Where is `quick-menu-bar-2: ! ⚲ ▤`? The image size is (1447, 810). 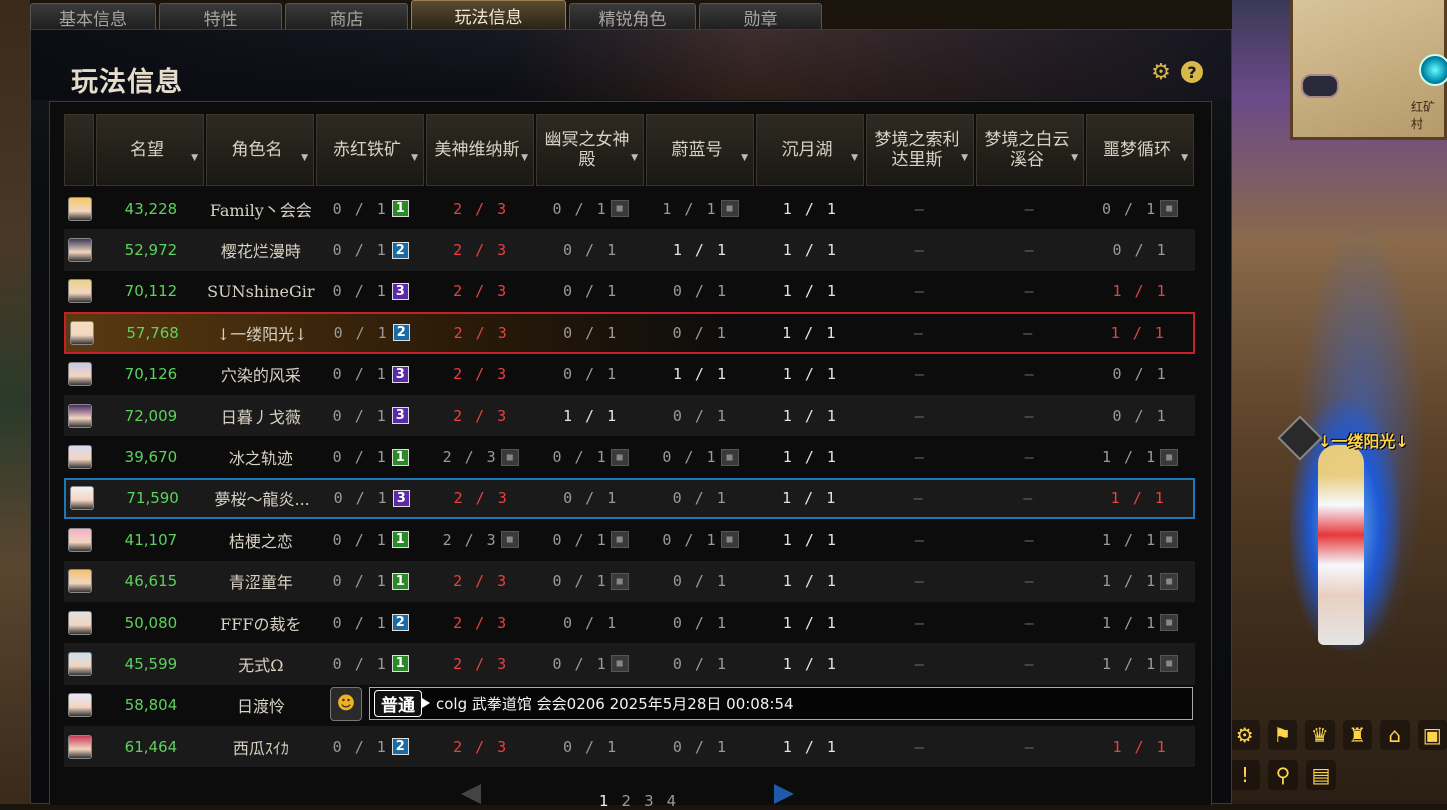
quick-menu-bar-2: ! ⚲ ▤ is located at coordinates (1283, 775).